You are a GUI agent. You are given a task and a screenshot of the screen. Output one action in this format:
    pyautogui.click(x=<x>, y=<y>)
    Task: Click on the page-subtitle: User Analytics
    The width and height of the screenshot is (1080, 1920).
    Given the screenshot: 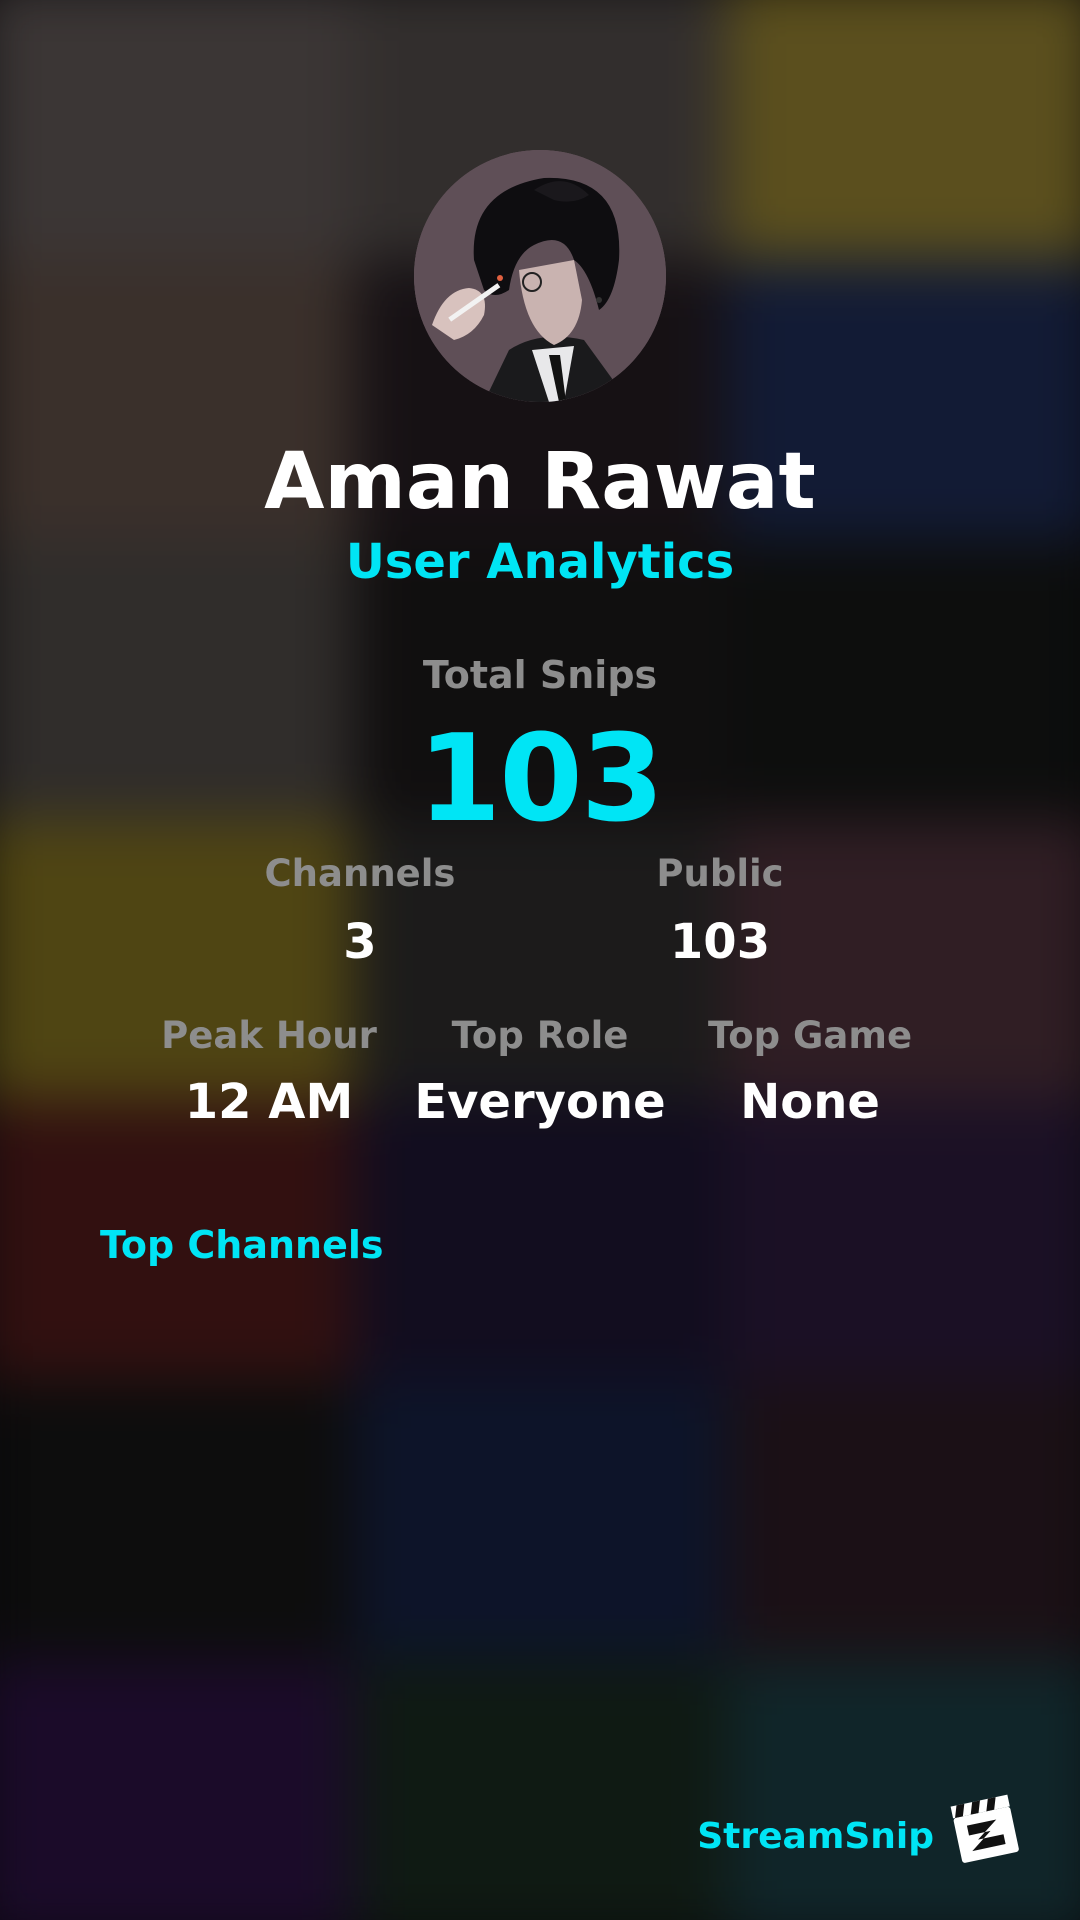 What is the action you would take?
    pyautogui.click(x=540, y=562)
    